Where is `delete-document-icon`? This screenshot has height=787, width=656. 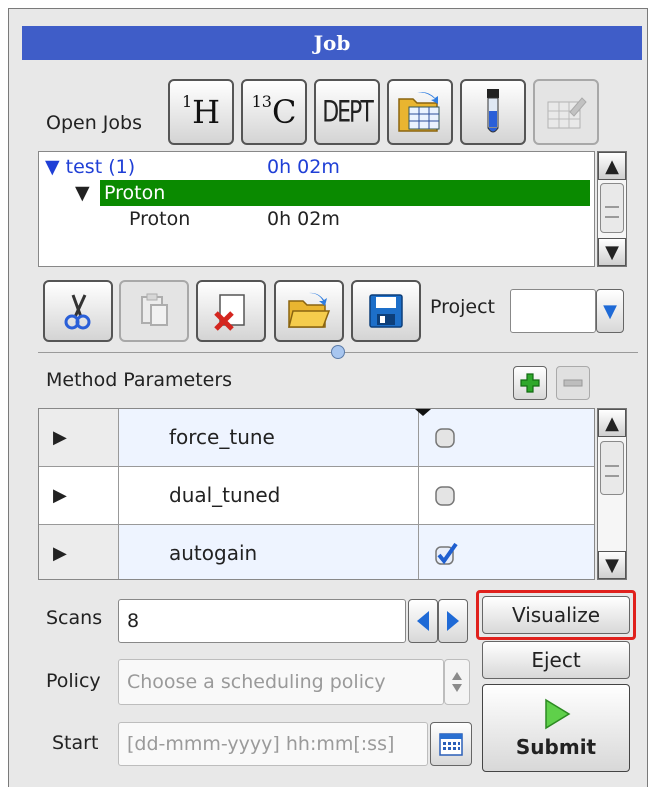
delete-document-icon is located at coordinates (229, 312).